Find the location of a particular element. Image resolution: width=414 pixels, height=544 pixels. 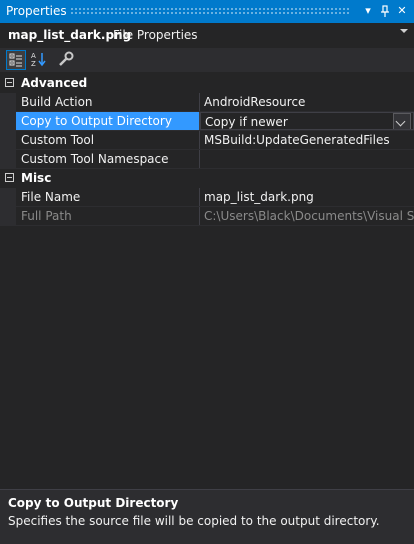

property-name: Custom Tool Namespace is located at coordinates (108, 159).